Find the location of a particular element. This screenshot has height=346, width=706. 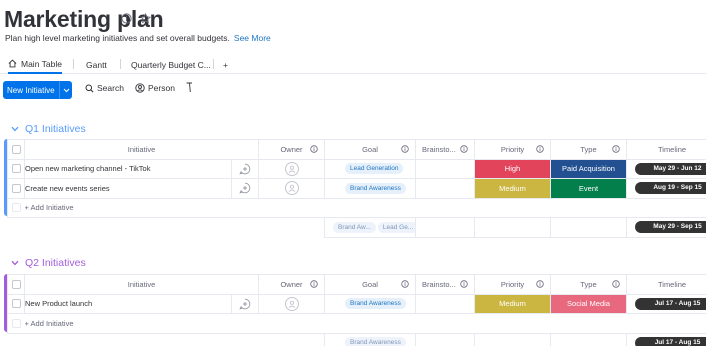

home-icon is located at coordinates (12, 63).